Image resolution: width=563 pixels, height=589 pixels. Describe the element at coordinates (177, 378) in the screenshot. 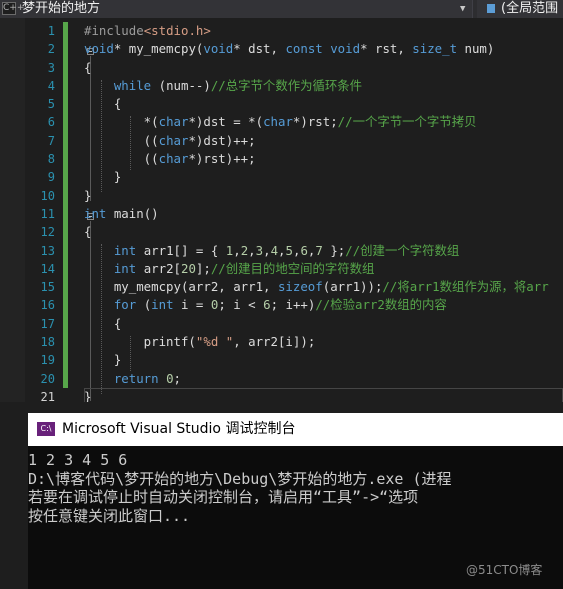

I see `code-text: ;` at that location.